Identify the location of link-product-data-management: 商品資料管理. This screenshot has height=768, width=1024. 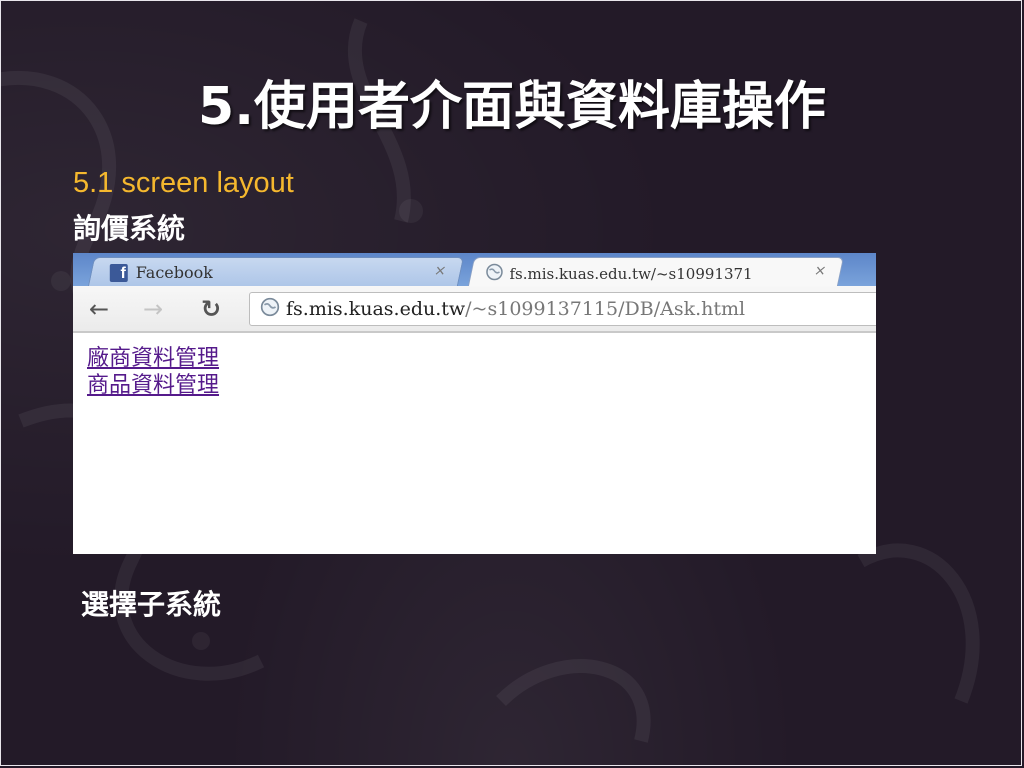
(153, 385).